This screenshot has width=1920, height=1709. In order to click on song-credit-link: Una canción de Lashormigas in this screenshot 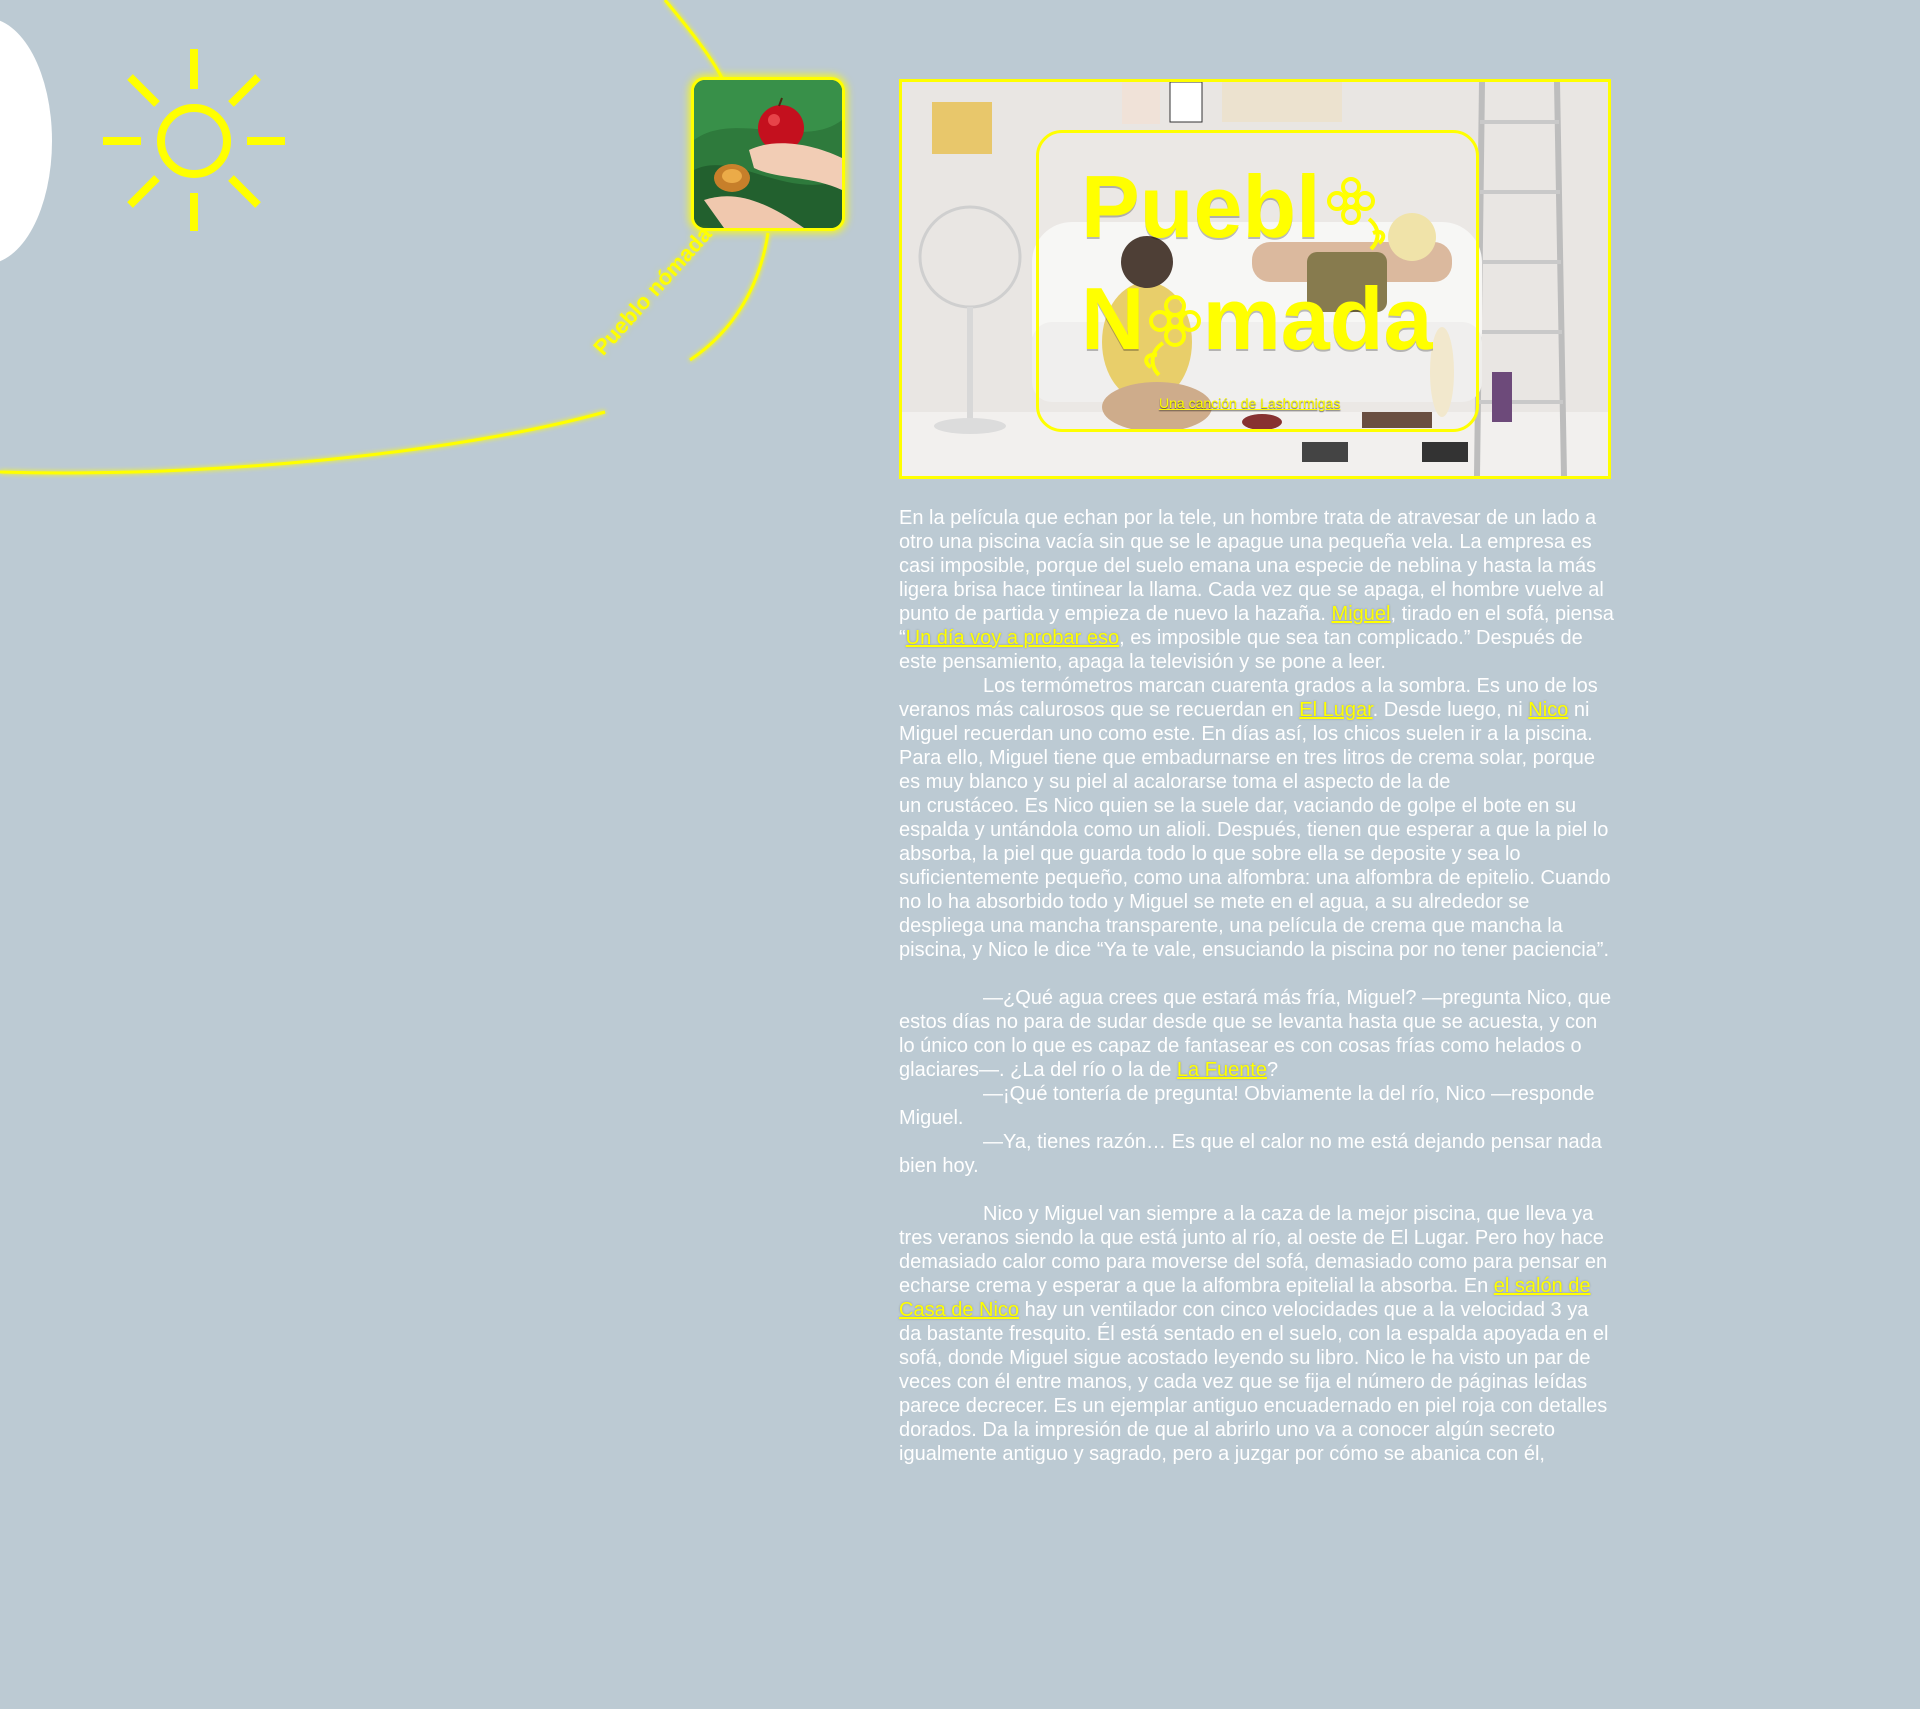, I will do `click(1249, 403)`.